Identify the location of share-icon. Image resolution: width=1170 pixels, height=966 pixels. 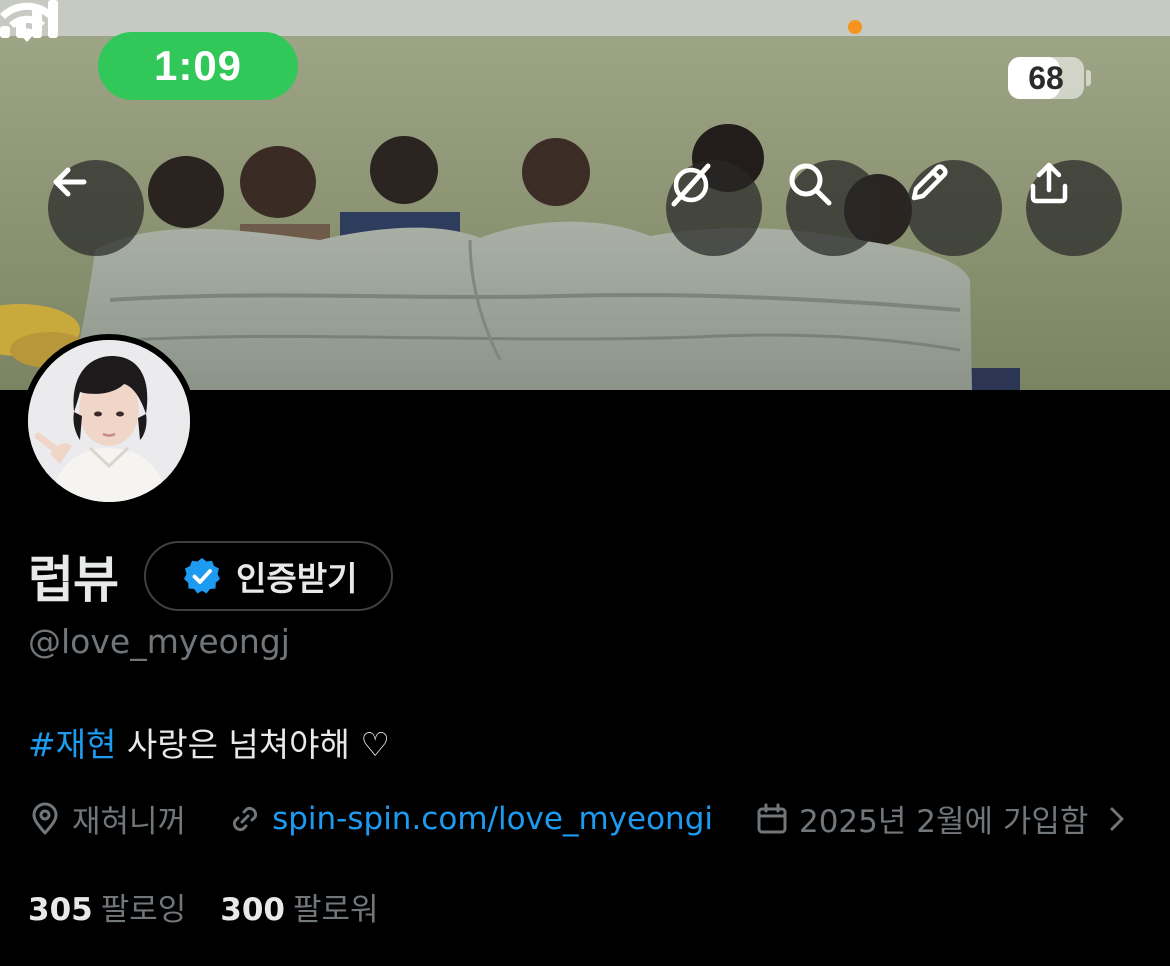
(1049, 183).